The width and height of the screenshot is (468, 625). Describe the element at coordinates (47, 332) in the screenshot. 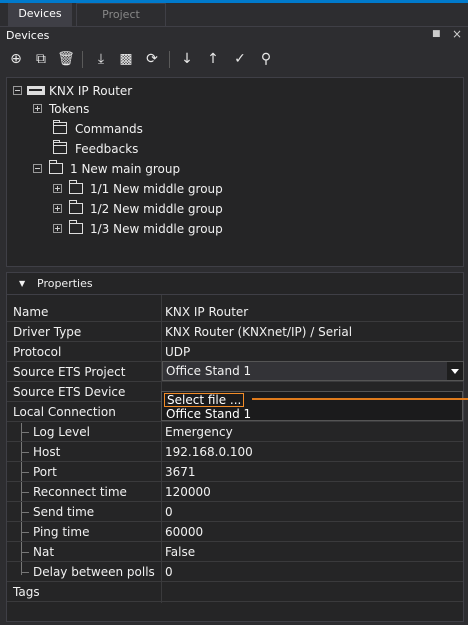

I see `property-key: Driver Type` at that location.